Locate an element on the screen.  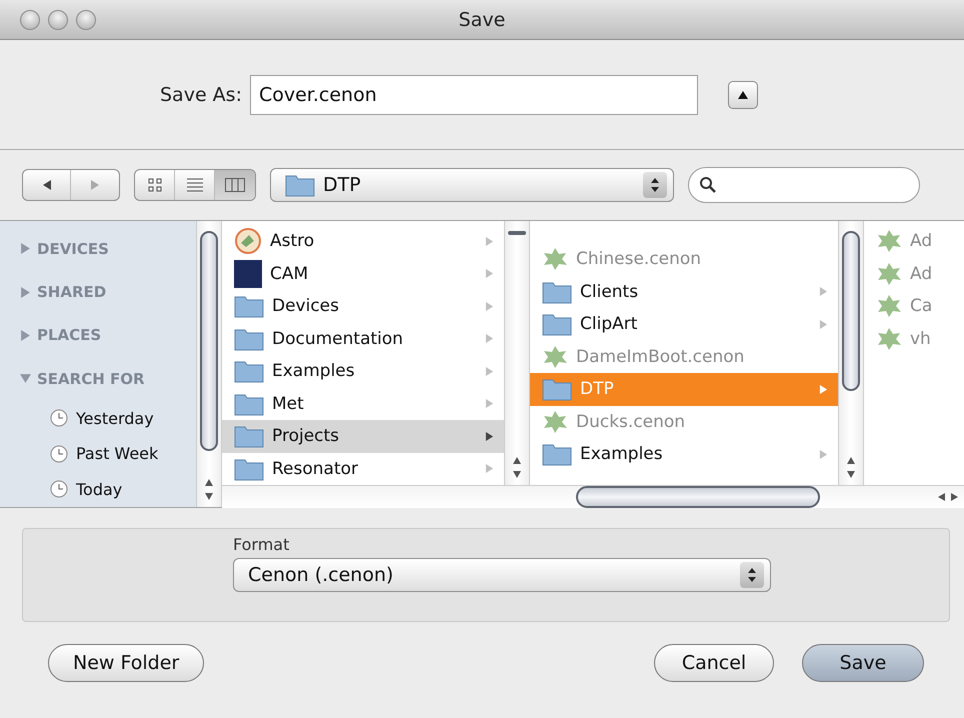
file-row: ClipArt is located at coordinates (684, 324).